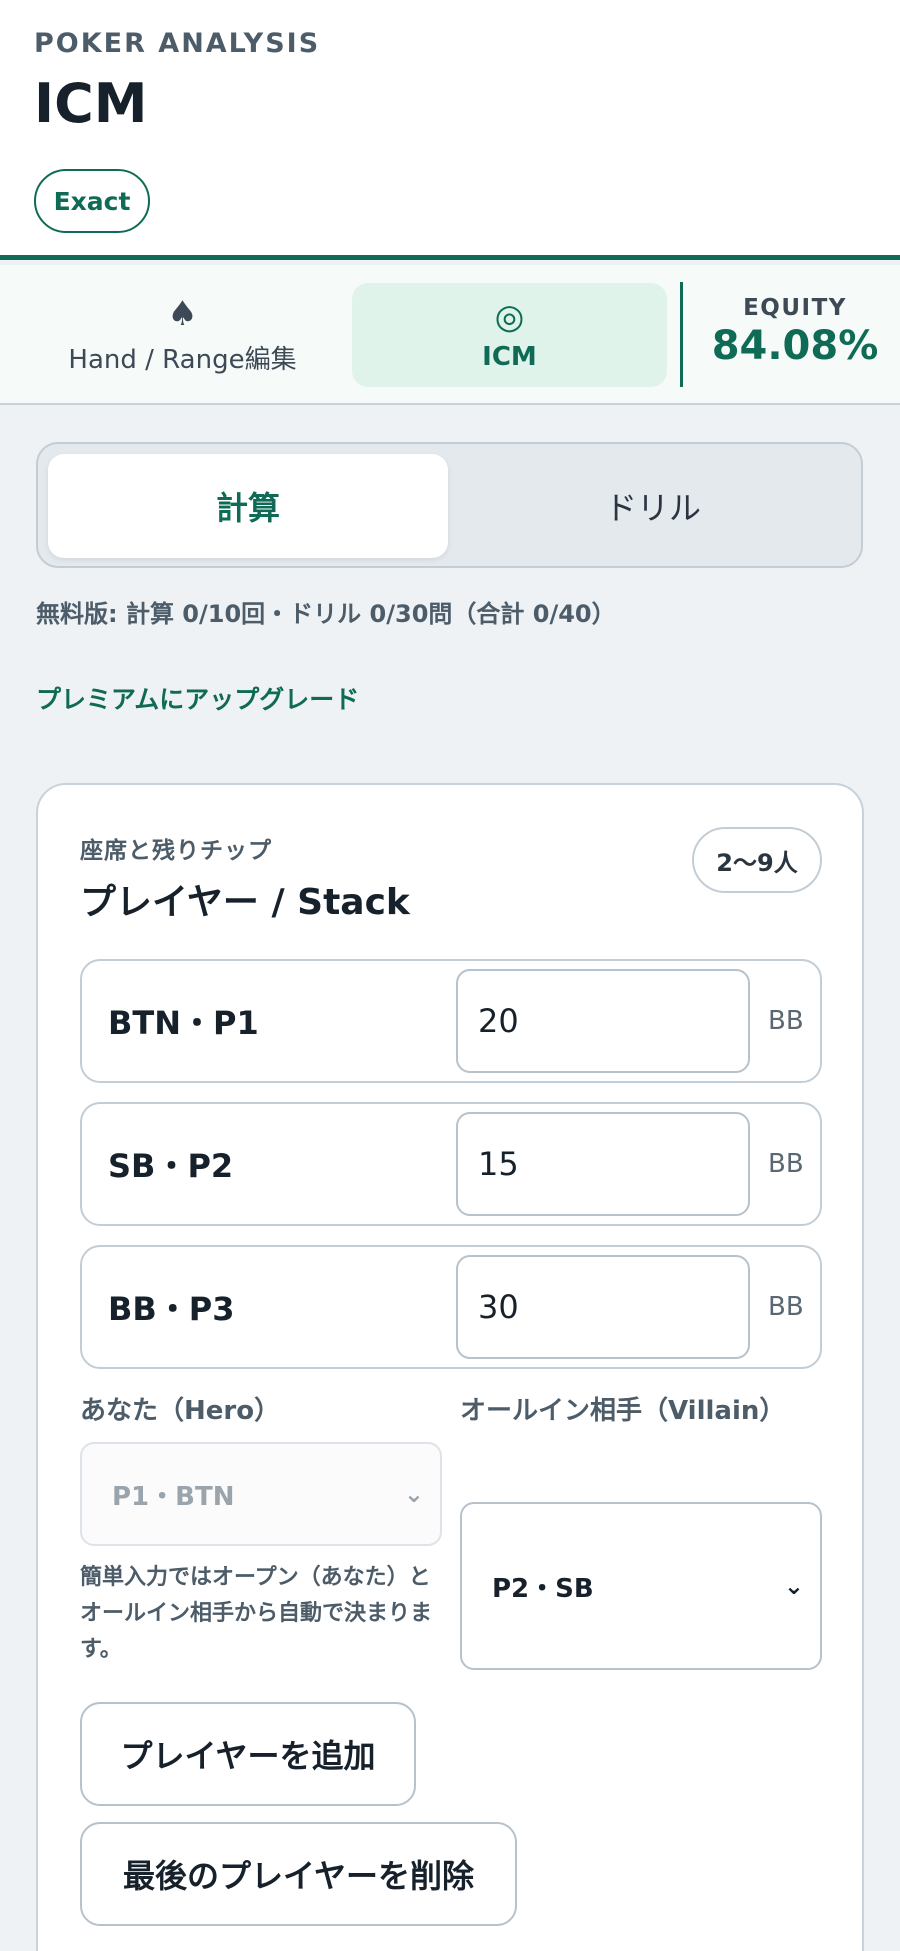 The width and height of the screenshot is (900, 1951). Describe the element at coordinates (182, 359) in the screenshot. I see `tab-hand-range-label: Hand / Range編集` at that location.